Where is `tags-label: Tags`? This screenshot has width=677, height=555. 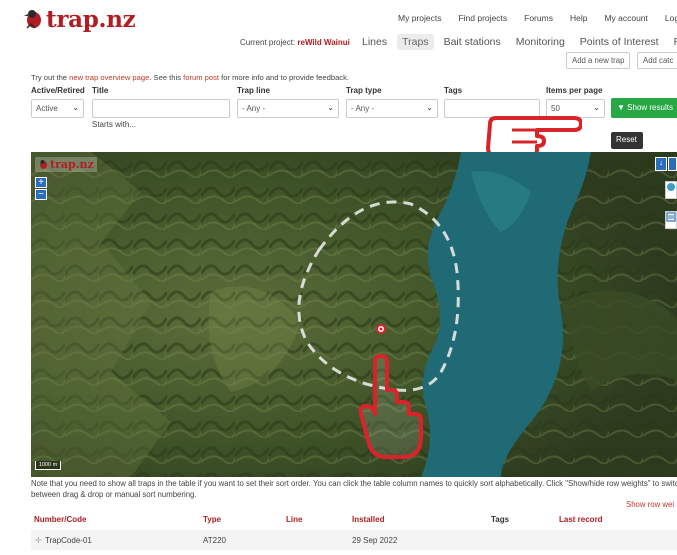
tags-label: Tags is located at coordinates (453, 90).